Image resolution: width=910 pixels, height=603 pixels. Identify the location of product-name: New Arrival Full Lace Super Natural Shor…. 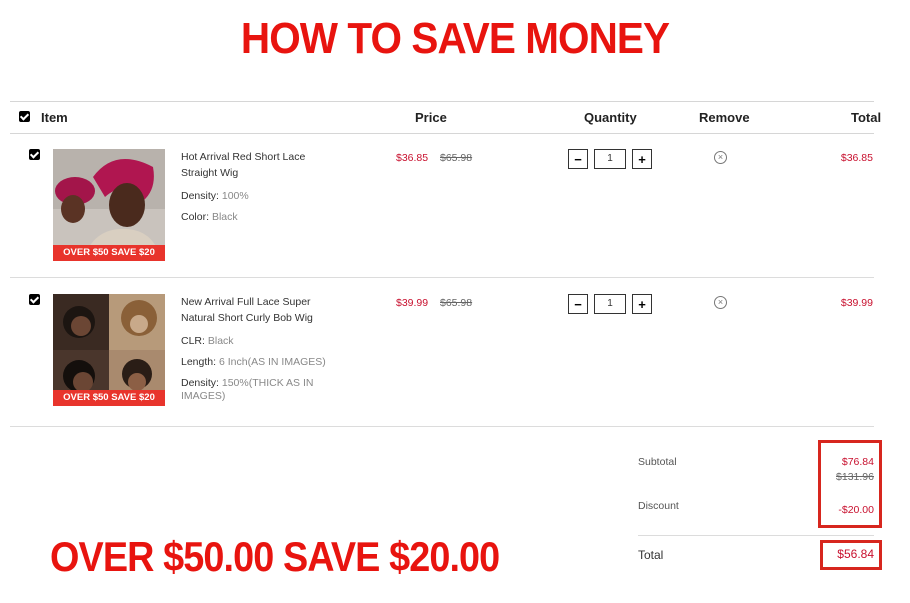
(256, 310).